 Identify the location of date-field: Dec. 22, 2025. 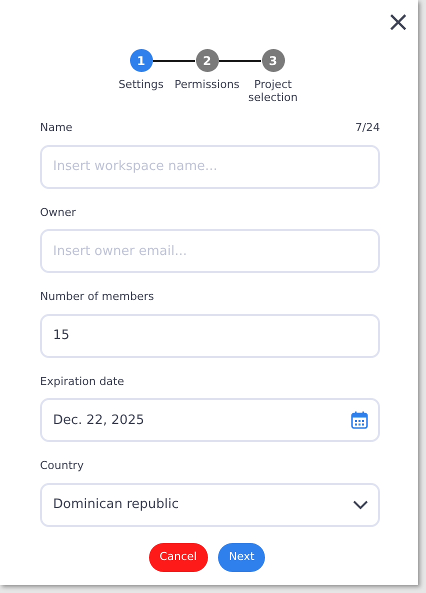
(210, 420).